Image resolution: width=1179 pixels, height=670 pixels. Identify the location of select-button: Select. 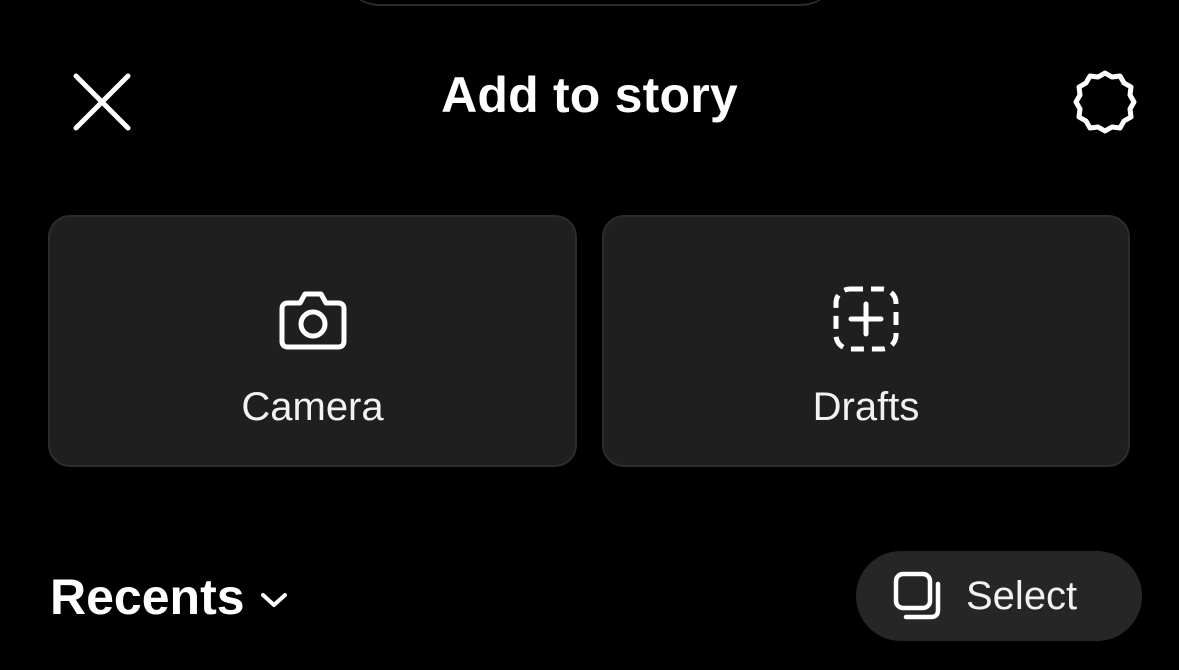
(999, 596).